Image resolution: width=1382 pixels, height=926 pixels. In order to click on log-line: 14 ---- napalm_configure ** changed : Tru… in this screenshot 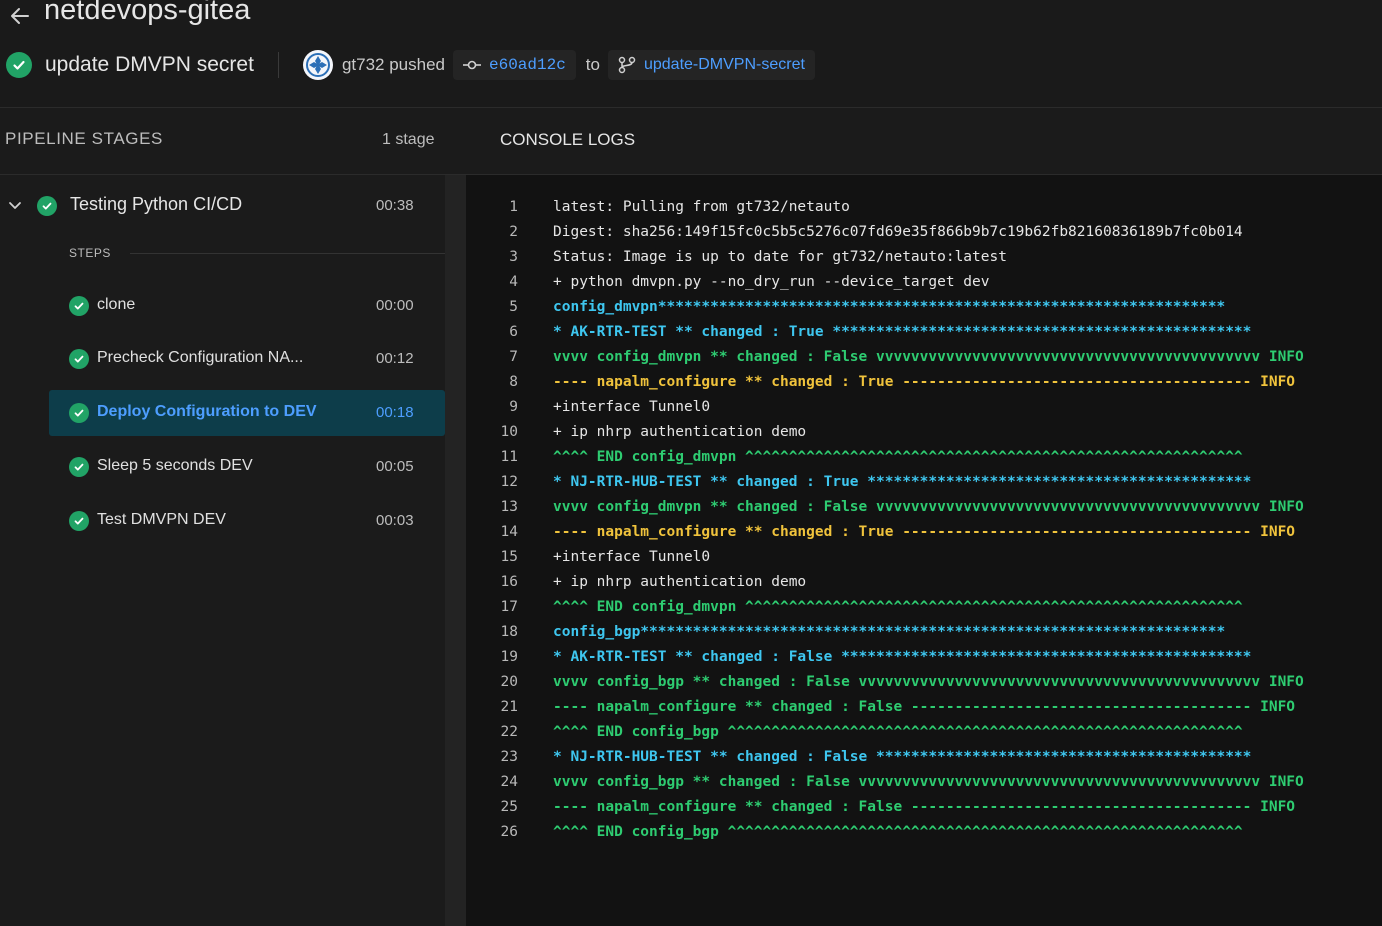, I will do `click(924, 533)`.